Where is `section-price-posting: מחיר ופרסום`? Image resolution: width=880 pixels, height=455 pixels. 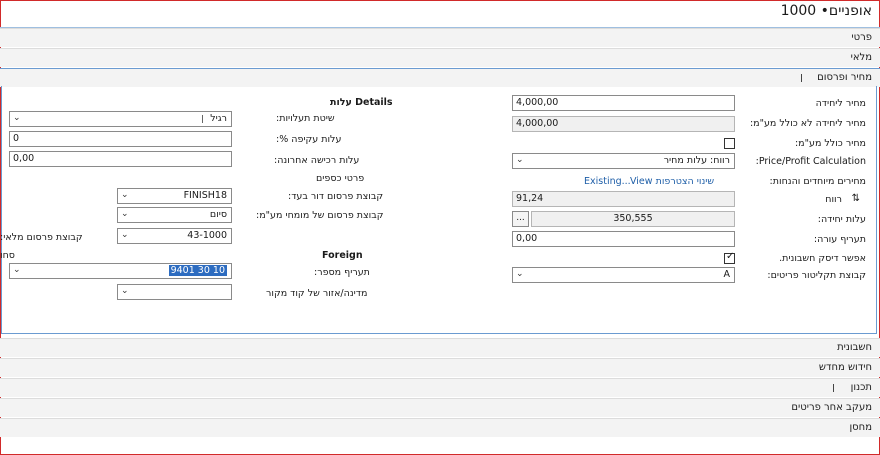 section-price-posting: מחיר ופרסום is located at coordinates (440, 77).